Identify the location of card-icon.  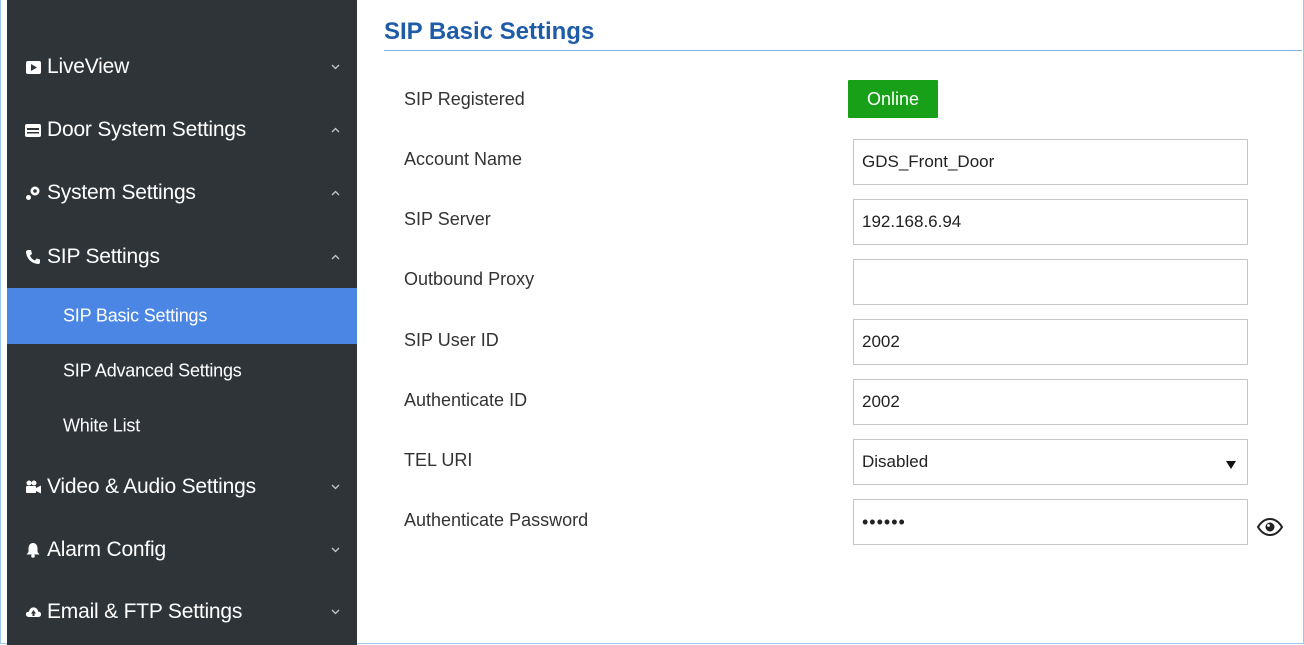
(33, 130).